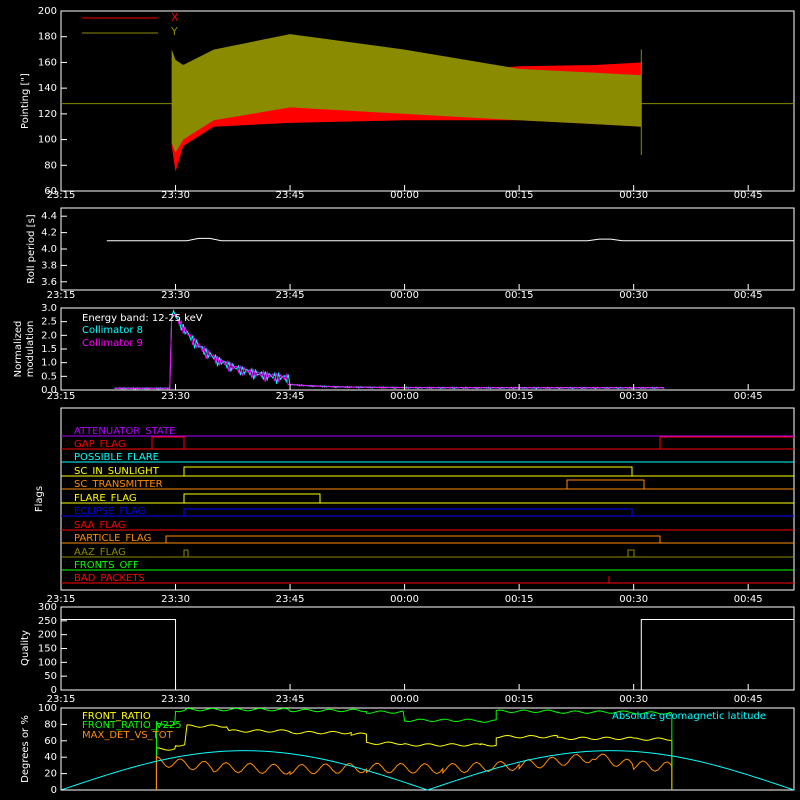  I want to click on flag-label: POSSIBLE_FLARE, so click(116, 457).